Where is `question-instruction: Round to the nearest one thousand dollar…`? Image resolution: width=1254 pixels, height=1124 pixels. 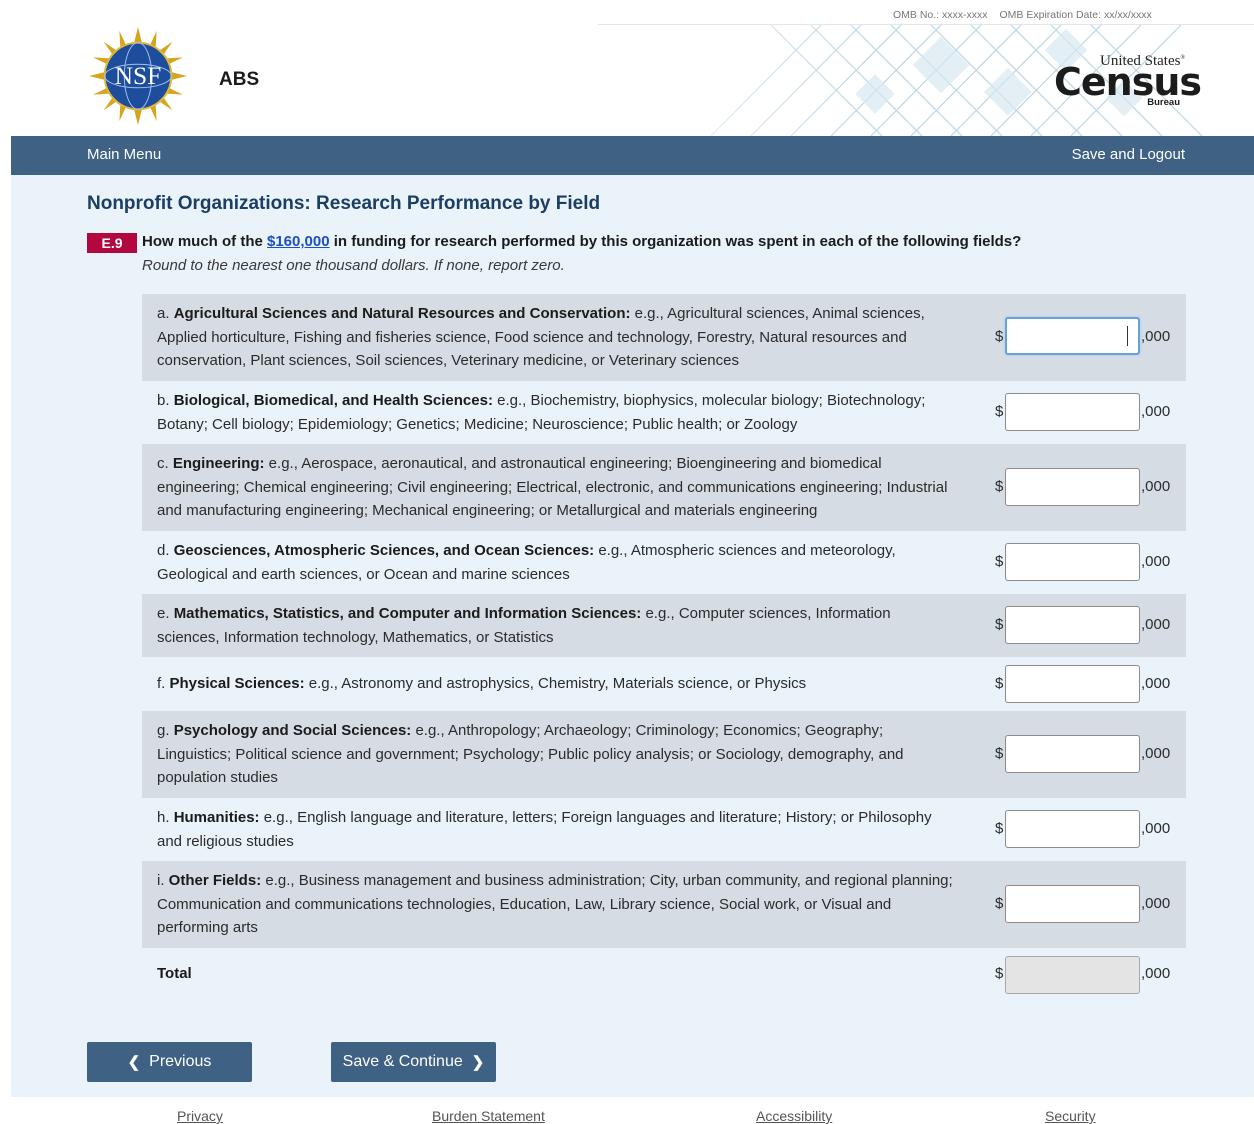
question-instruction: Round to the nearest one thousand dollar… is located at coordinates (353, 265).